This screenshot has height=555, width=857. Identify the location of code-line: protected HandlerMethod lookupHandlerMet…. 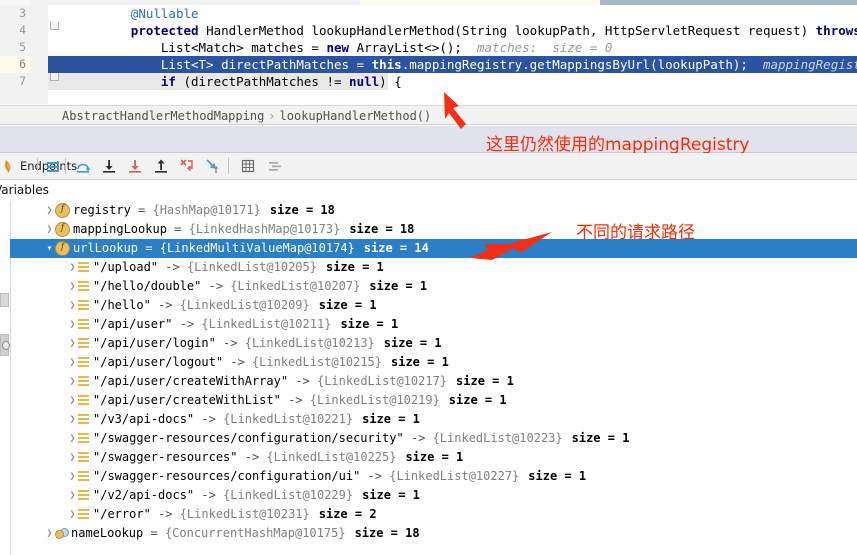
(452, 30).